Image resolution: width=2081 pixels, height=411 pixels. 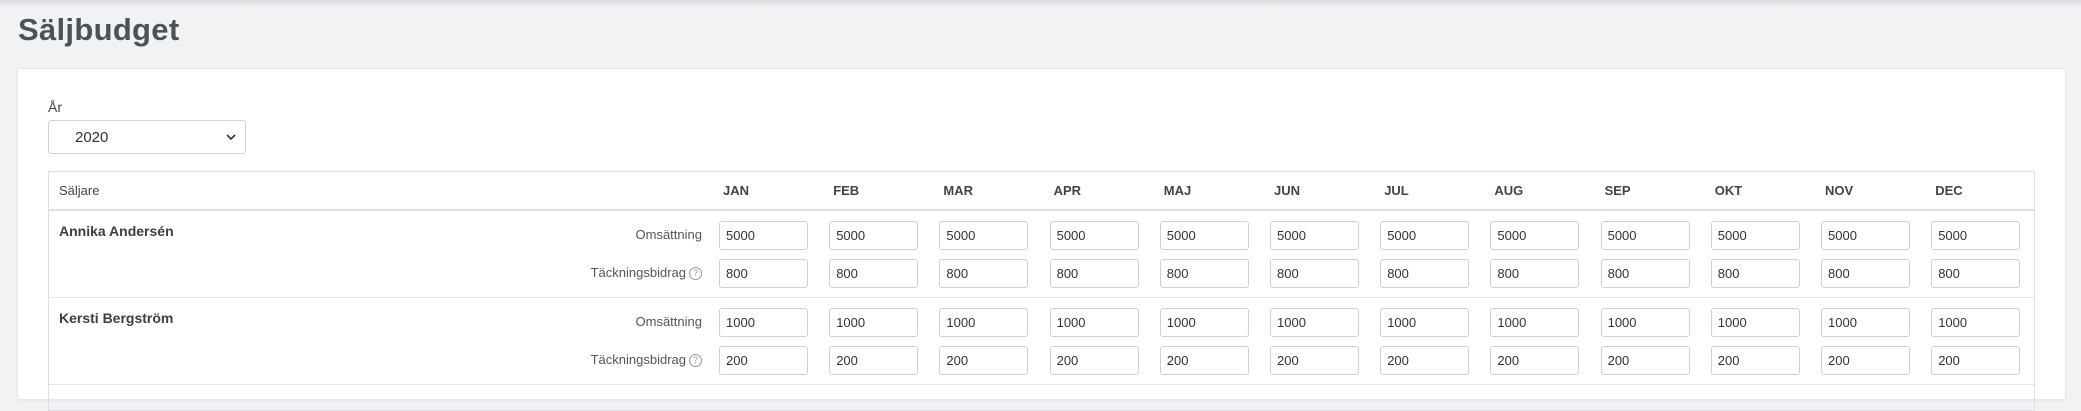 I want to click on month-header-apr: APR, so click(x=1067, y=190).